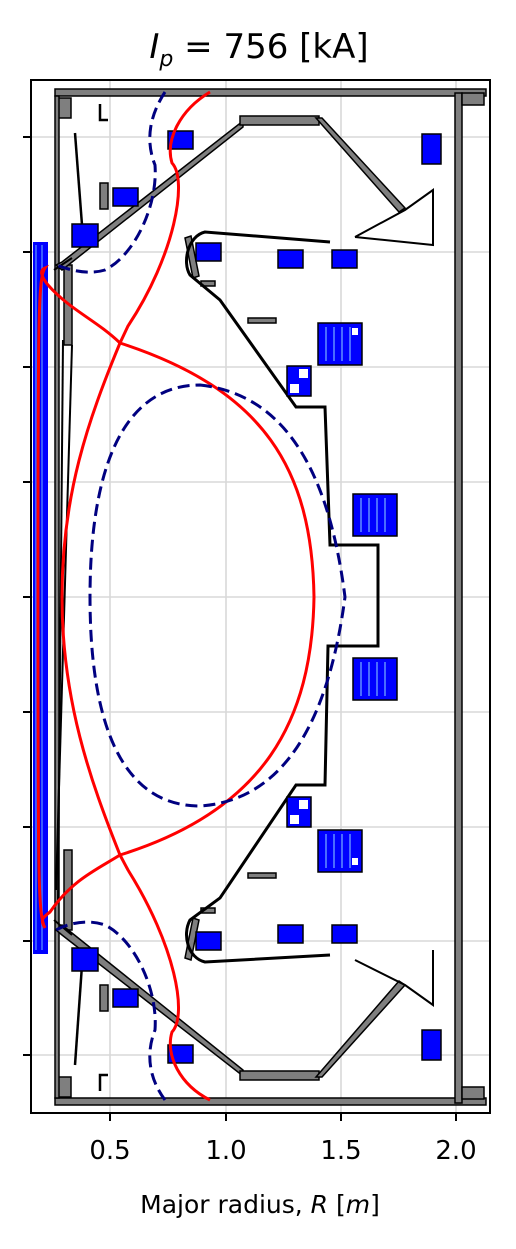 The width and height of the screenshot is (516, 1249). I want to click on x-axis-label-variable: R, so click(319, 1204).